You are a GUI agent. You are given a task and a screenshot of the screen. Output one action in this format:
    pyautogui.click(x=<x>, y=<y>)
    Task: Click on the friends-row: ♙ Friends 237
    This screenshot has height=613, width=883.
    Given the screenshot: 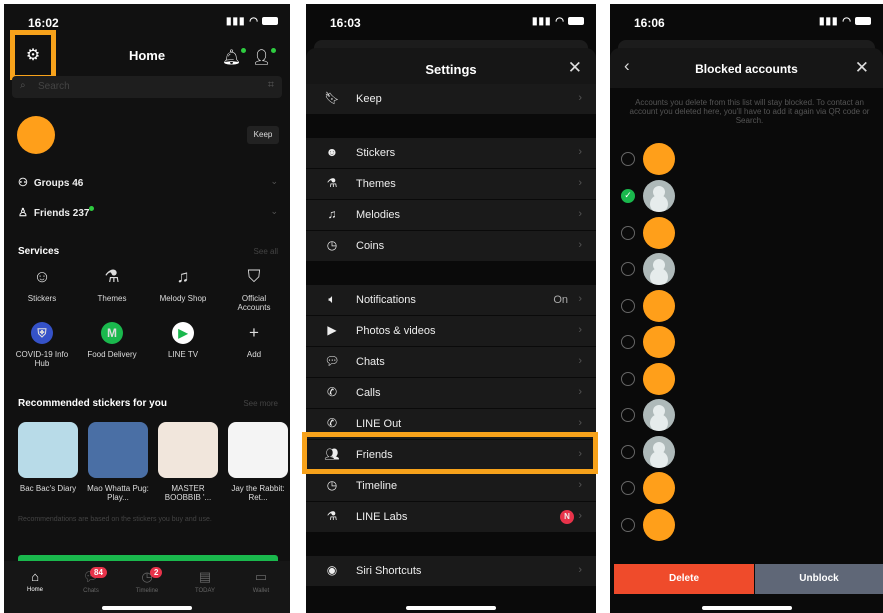 What is the action you would take?
    pyautogui.click(x=56, y=212)
    